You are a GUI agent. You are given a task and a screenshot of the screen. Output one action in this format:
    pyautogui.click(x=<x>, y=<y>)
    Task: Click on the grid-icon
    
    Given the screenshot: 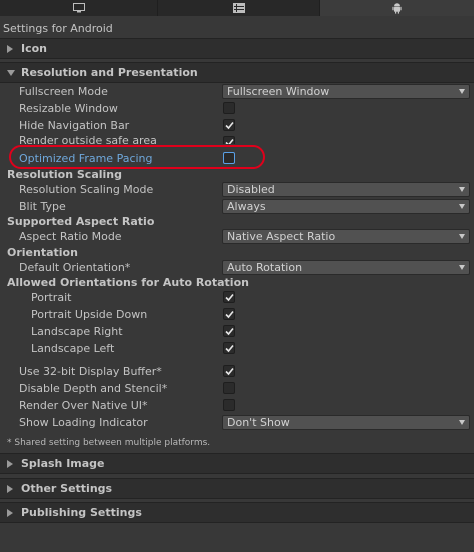 What is the action you would take?
    pyautogui.click(x=238, y=8)
    